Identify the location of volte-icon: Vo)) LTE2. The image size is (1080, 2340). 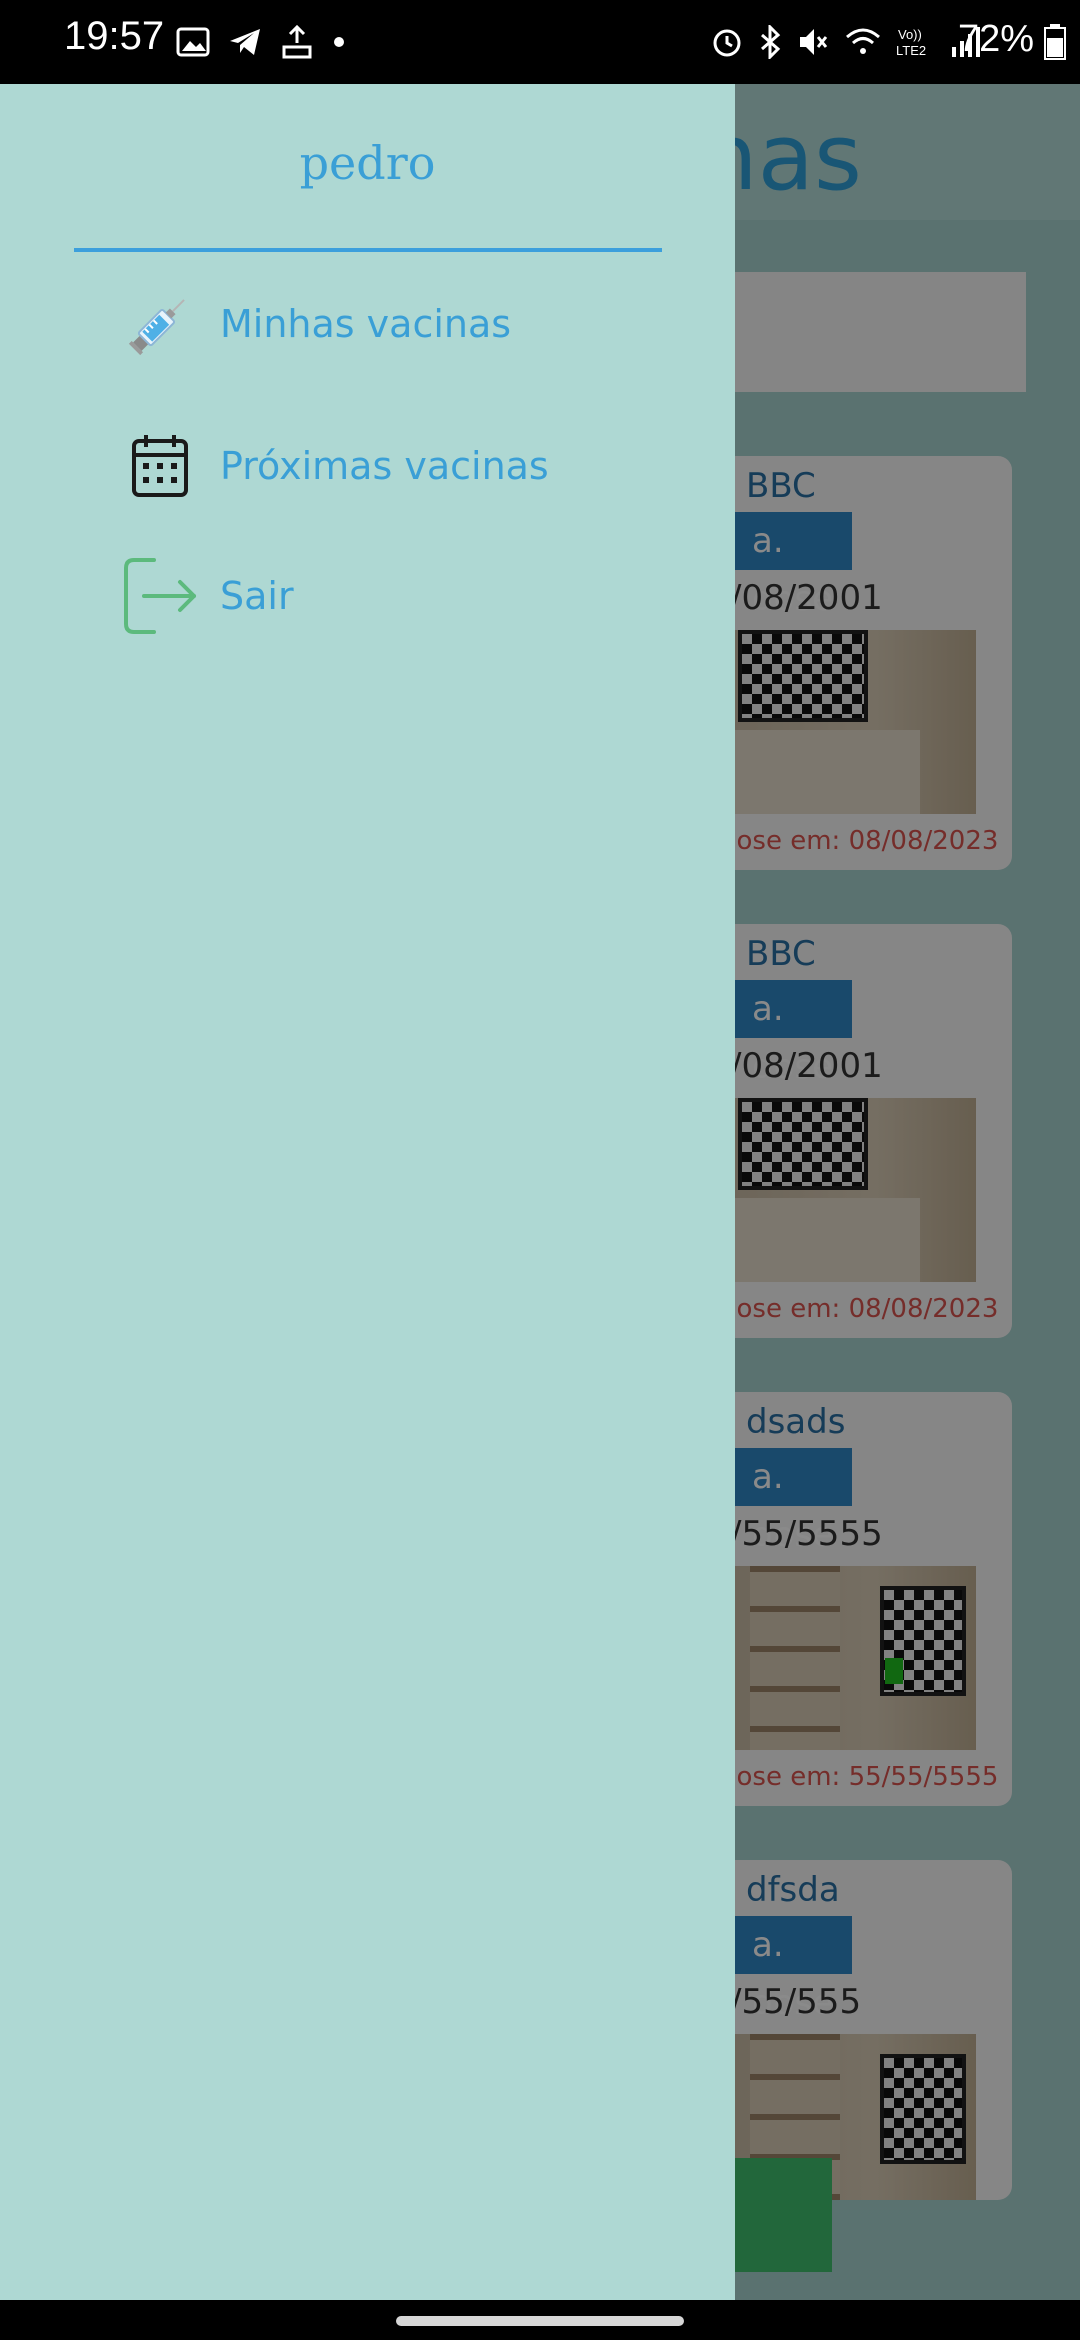
(911, 42).